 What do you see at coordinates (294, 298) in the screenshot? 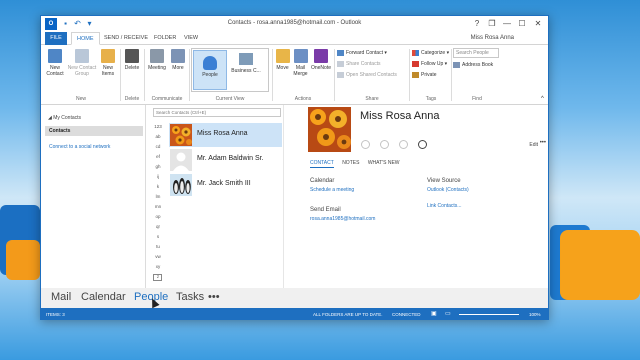
I see `bottom-navigation-bar: Mail Calendar People Tasks •••` at bounding box center [294, 298].